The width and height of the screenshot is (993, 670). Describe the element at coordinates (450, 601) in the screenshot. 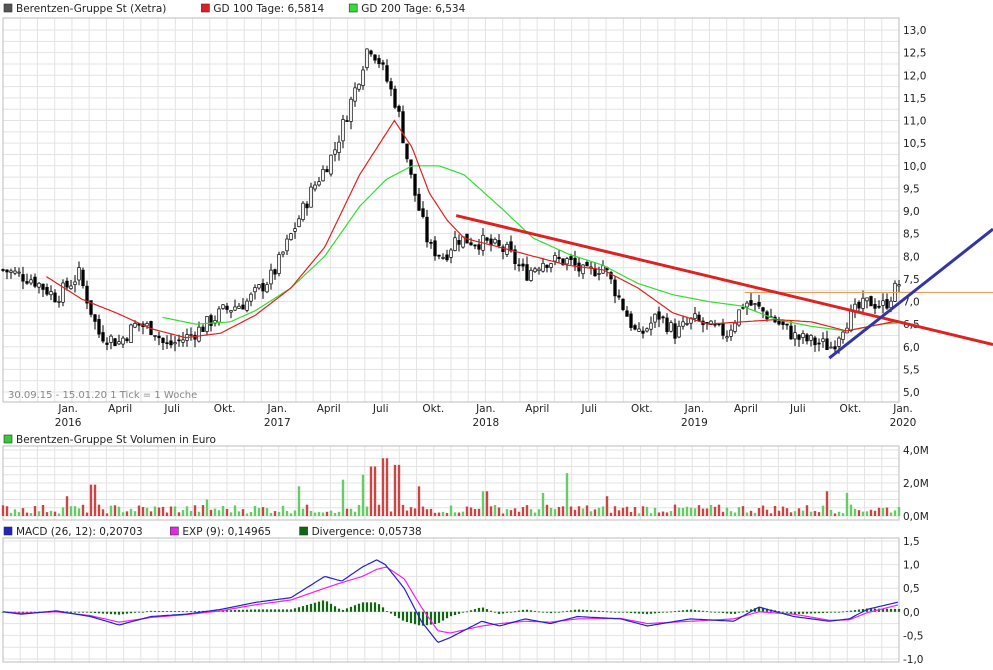

I see `macd-line` at that location.